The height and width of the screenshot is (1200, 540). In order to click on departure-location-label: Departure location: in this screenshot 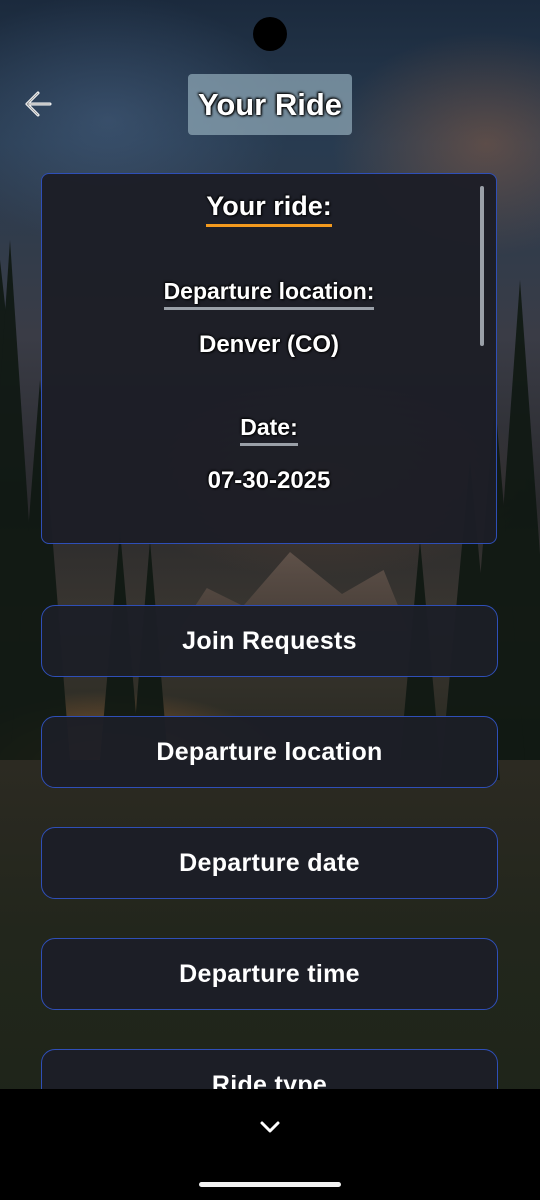, I will do `click(269, 294)`.